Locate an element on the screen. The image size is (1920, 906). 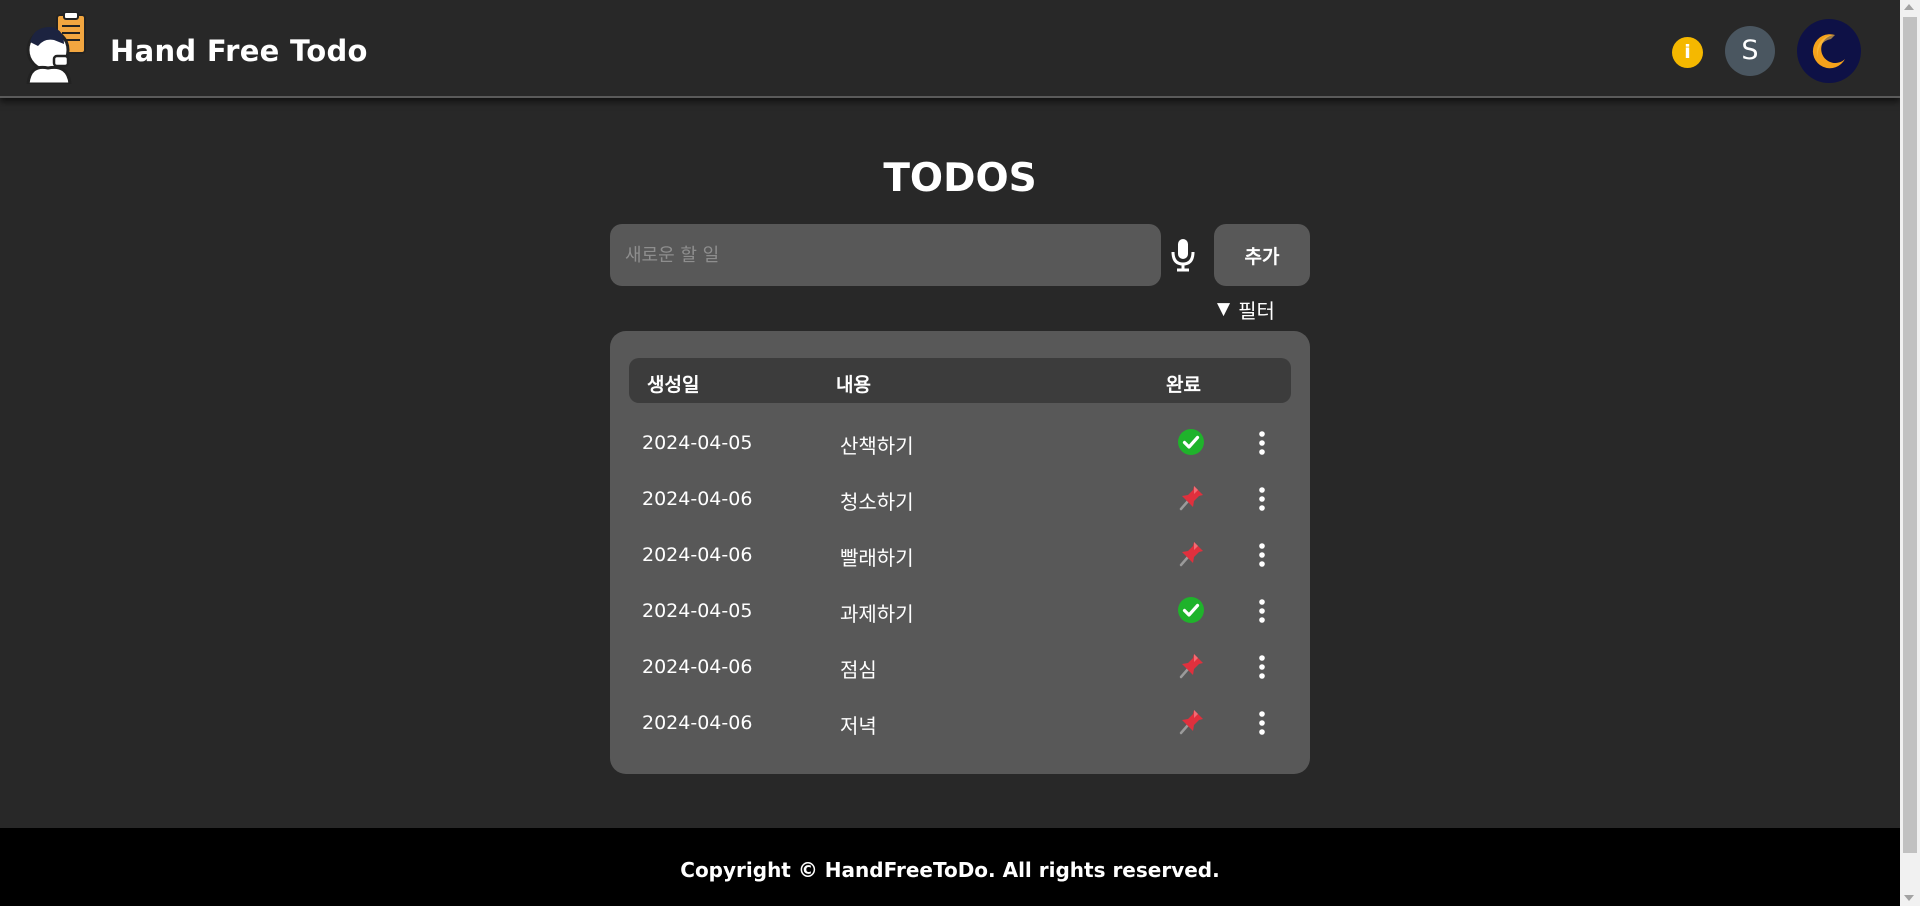
table-row: 2024-04-05 산책하기 is located at coordinates (960, 443).